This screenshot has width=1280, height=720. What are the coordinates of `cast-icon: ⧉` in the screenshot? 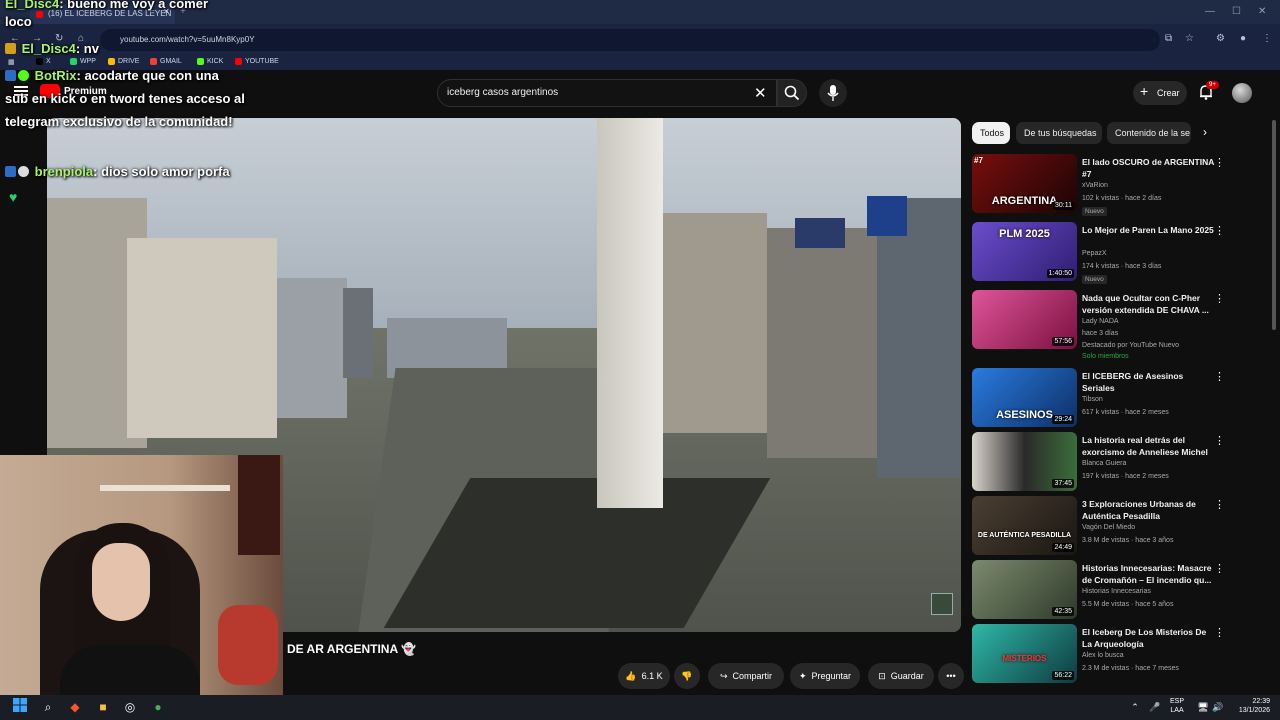 It's located at (1168, 38).